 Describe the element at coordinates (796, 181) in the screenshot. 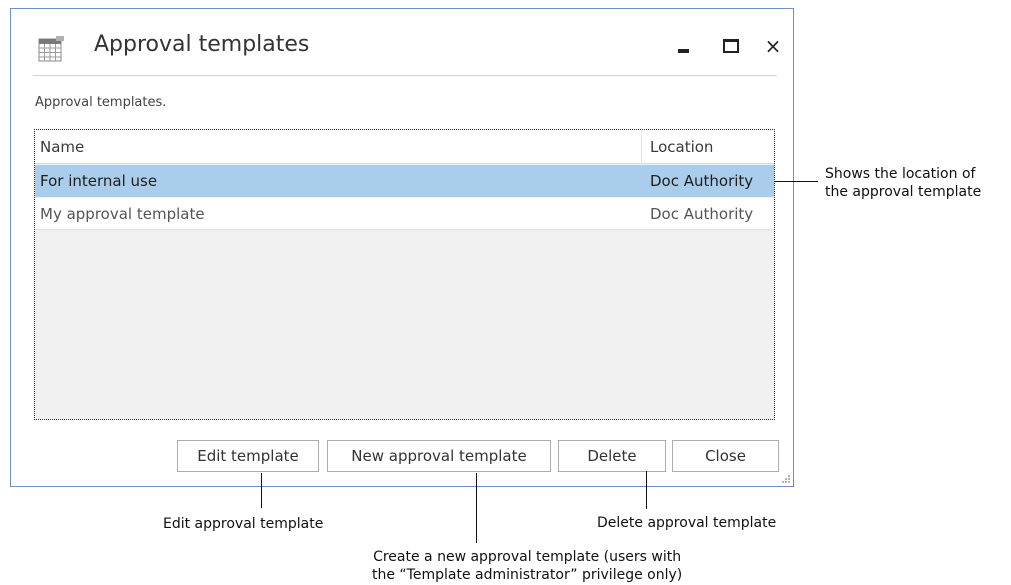

I see `callout-line-location` at that location.